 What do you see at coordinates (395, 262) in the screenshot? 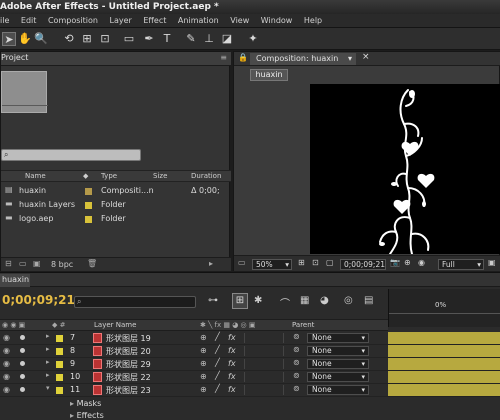
I see `snapshot-icon: 📷` at bounding box center [395, 262].